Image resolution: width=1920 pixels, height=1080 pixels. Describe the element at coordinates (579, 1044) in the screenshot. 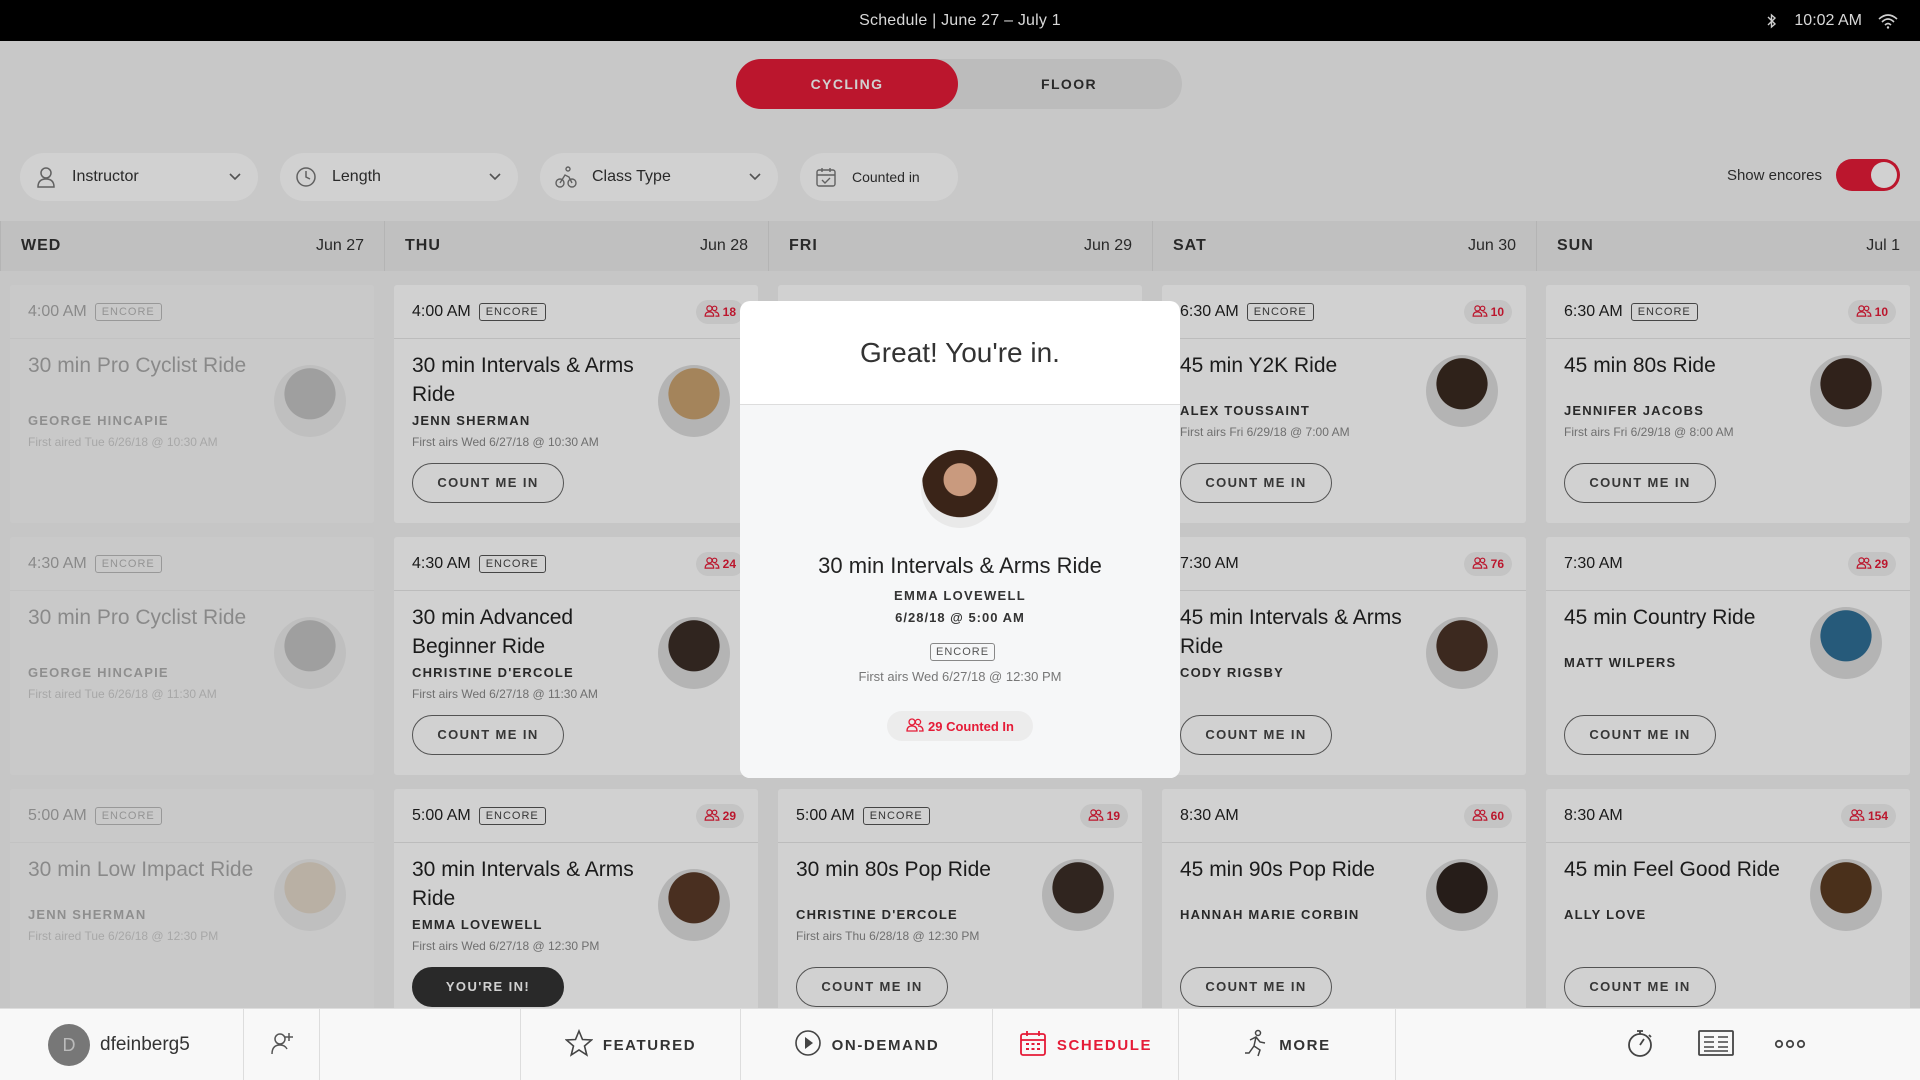

I see `star-icon` at that location.